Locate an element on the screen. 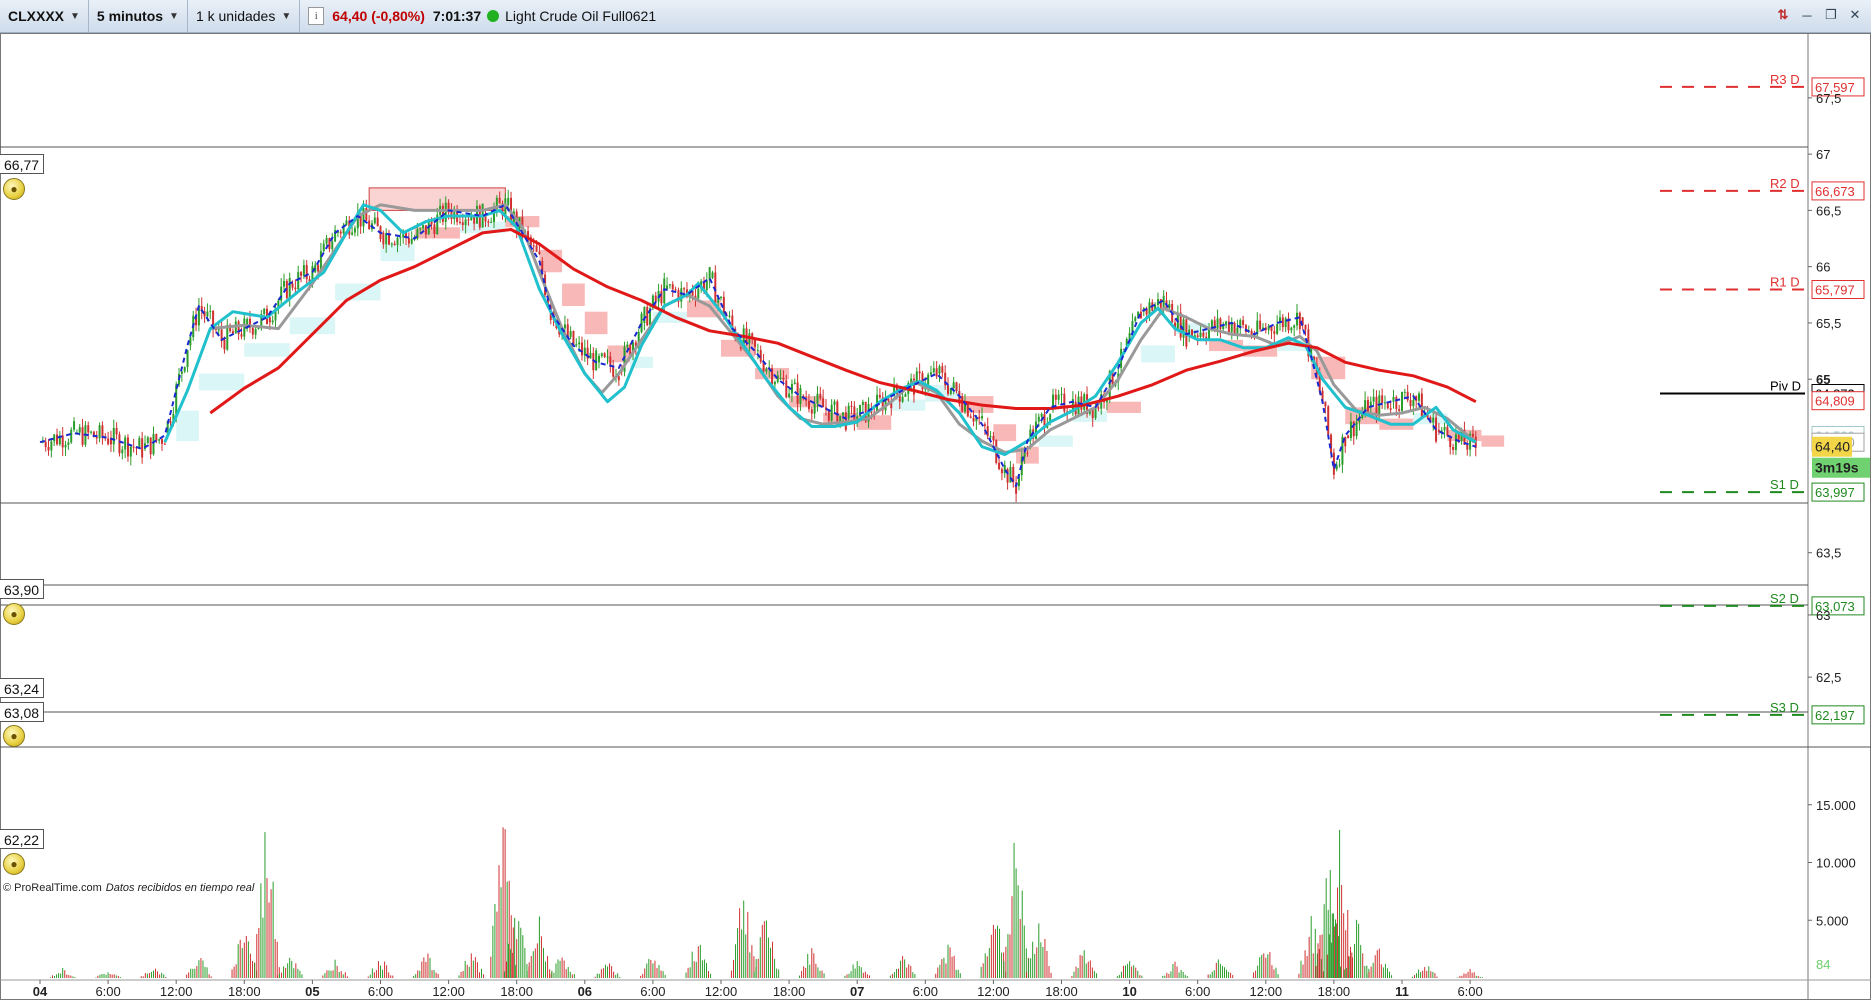 The height and width of the screenshot is (1000, 1871). pivot-value-text: 63,997 is located at coordinates (1835, 492).